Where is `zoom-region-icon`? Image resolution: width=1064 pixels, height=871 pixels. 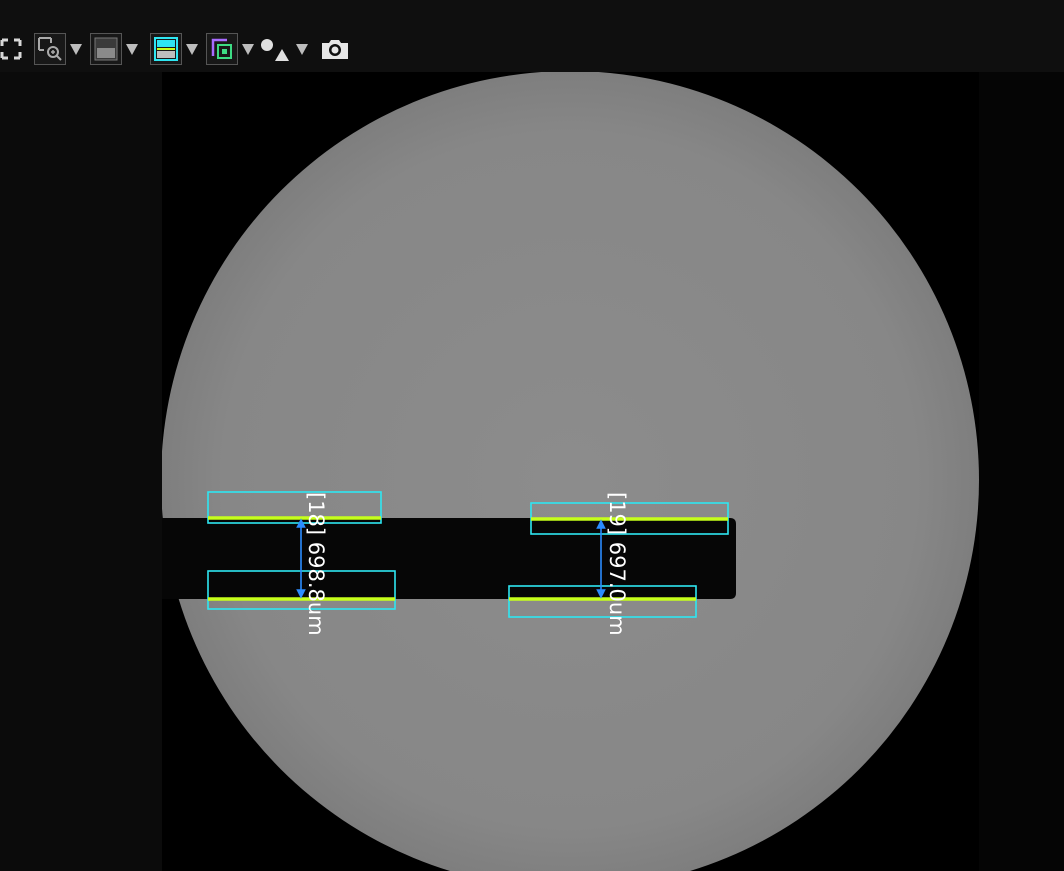
zoom-region-icon is located at coordinates (50, 49).